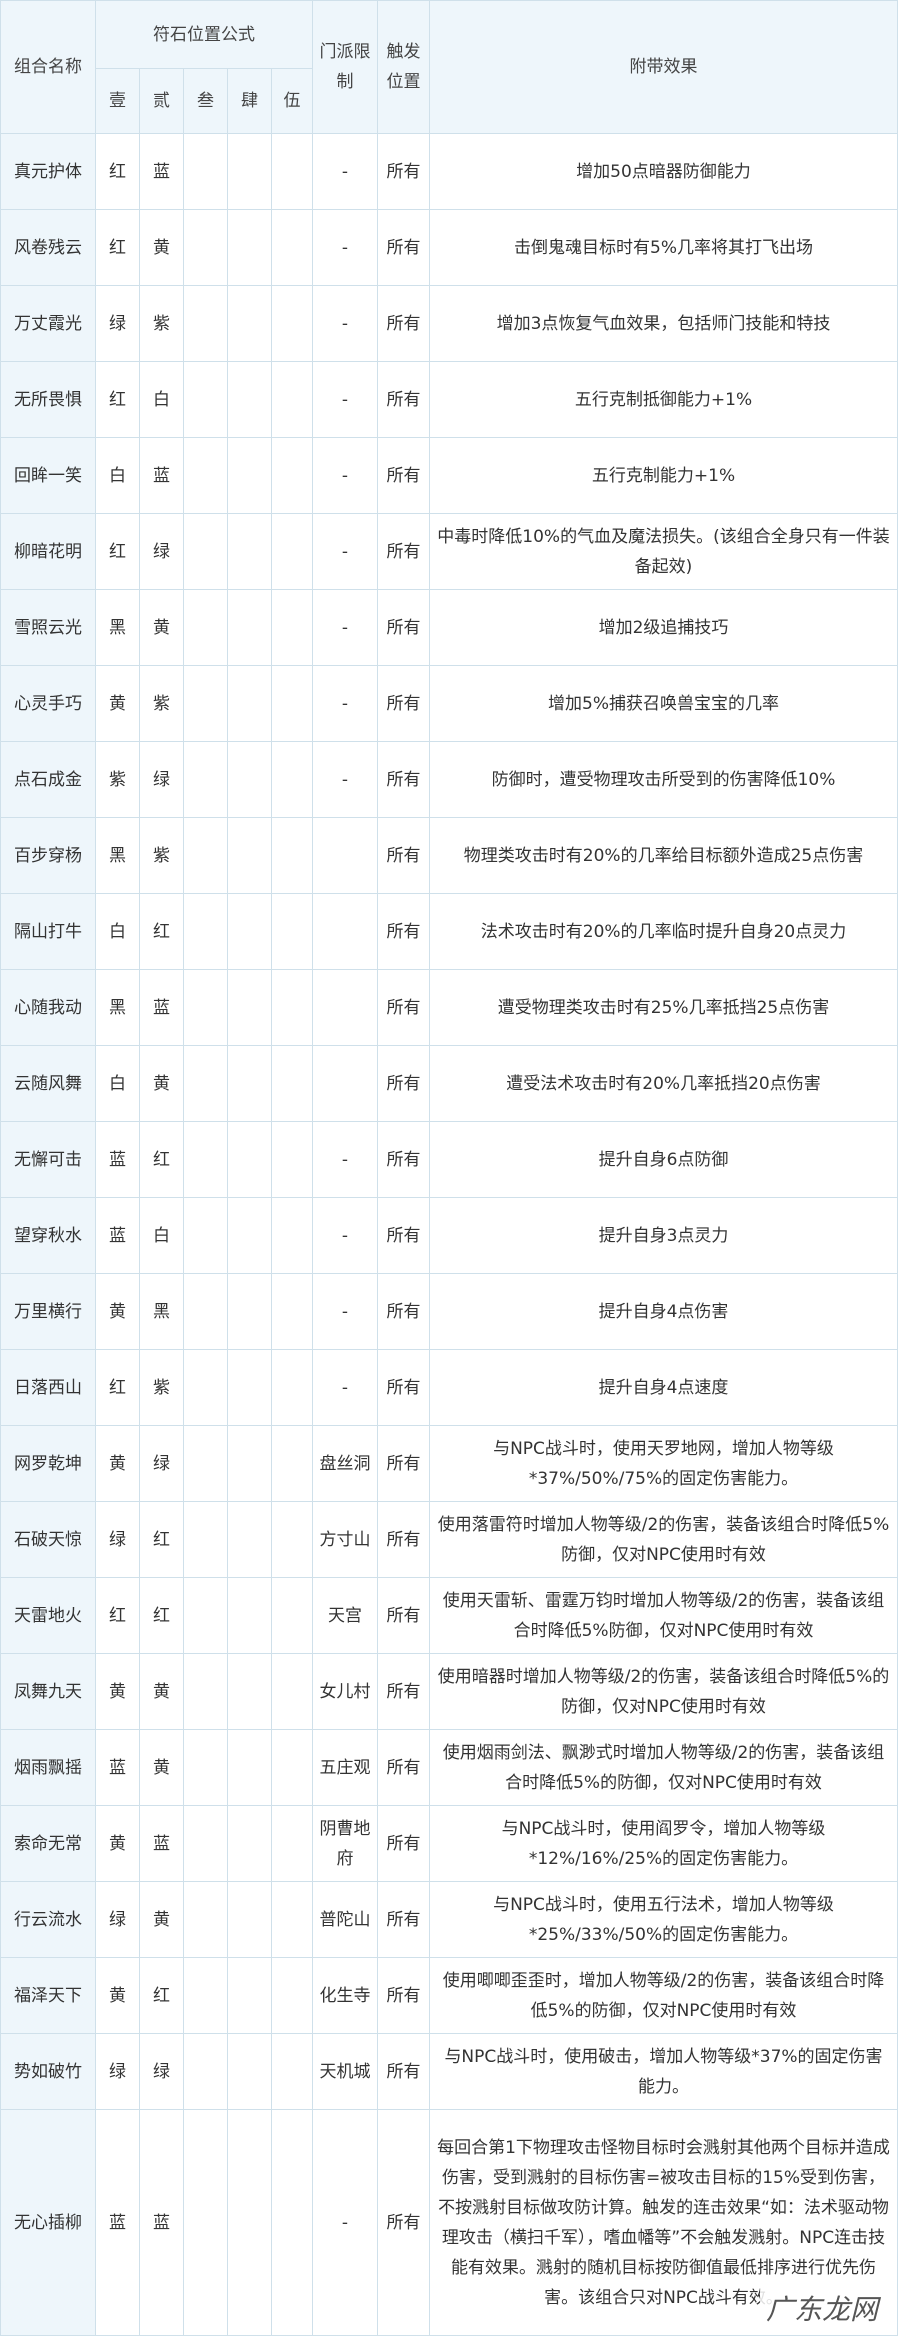  Describe the element at coordinates (48, 2222) in the screenshot. I see `row-name: 无心插柳` at that location.